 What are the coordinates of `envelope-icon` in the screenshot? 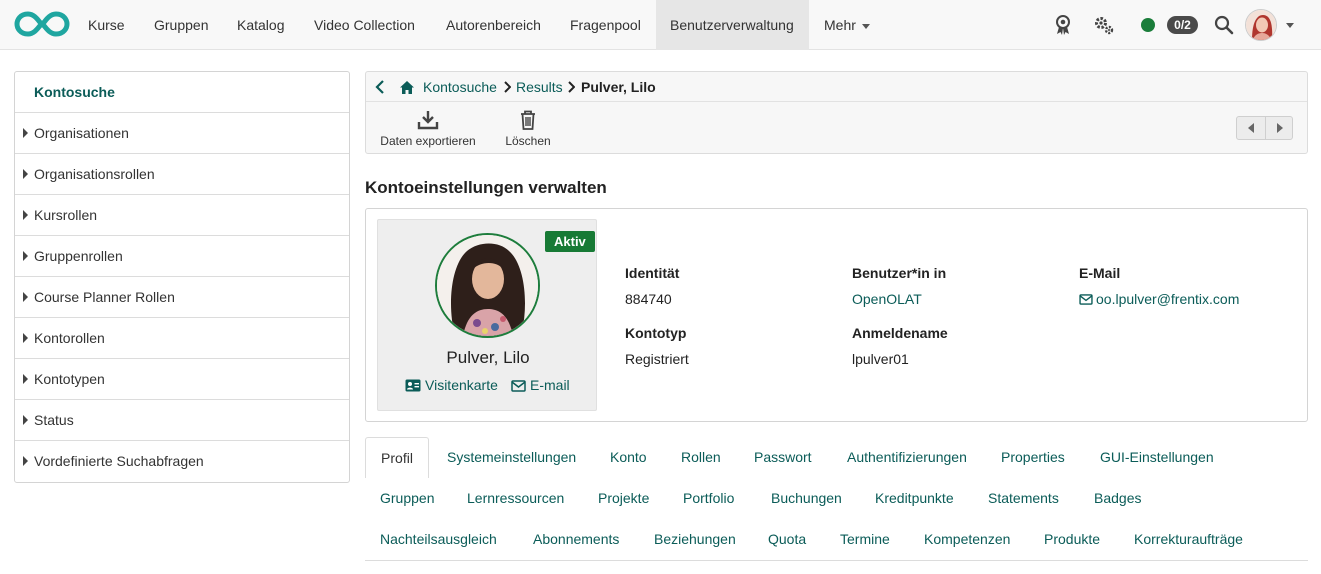 It's located at (1086, 299).